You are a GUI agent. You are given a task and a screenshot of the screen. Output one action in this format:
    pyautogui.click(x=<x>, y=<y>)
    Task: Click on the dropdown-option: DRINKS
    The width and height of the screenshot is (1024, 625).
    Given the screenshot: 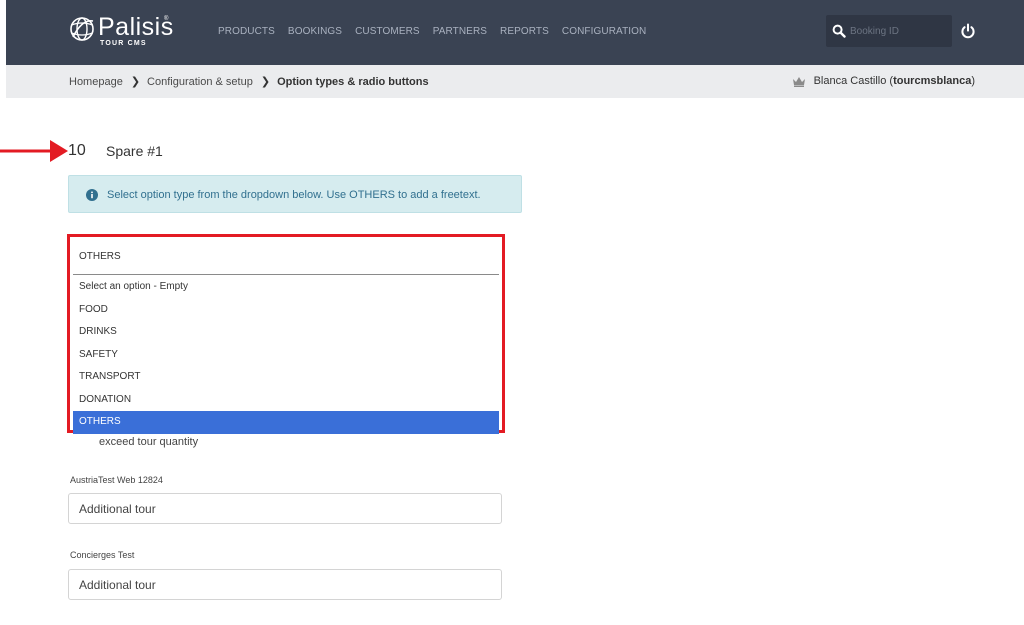 What is the action you would take?
    pyautogui.click(x=286, y=332)
    